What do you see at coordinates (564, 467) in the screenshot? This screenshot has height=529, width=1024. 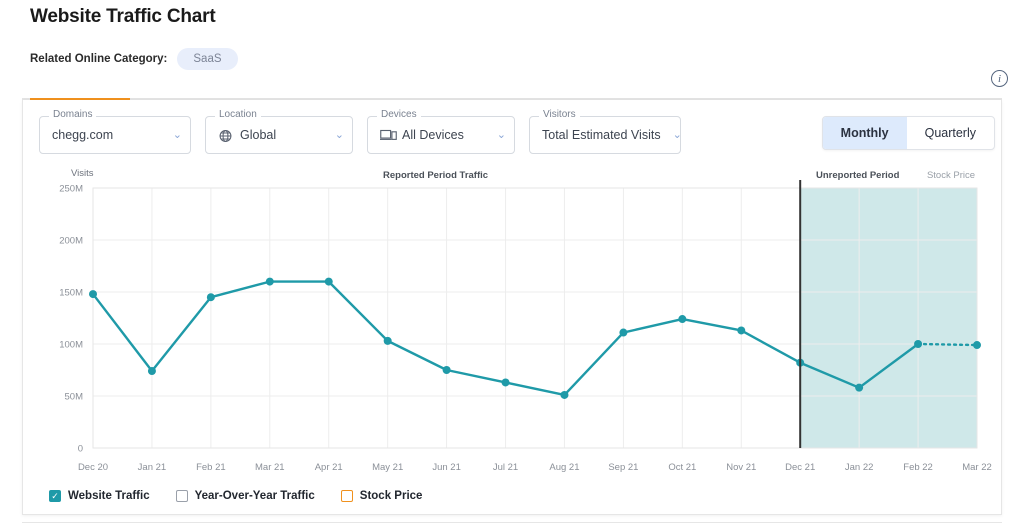 I see `x-tick-label: Aug 21` at bounding box center [564, 467].